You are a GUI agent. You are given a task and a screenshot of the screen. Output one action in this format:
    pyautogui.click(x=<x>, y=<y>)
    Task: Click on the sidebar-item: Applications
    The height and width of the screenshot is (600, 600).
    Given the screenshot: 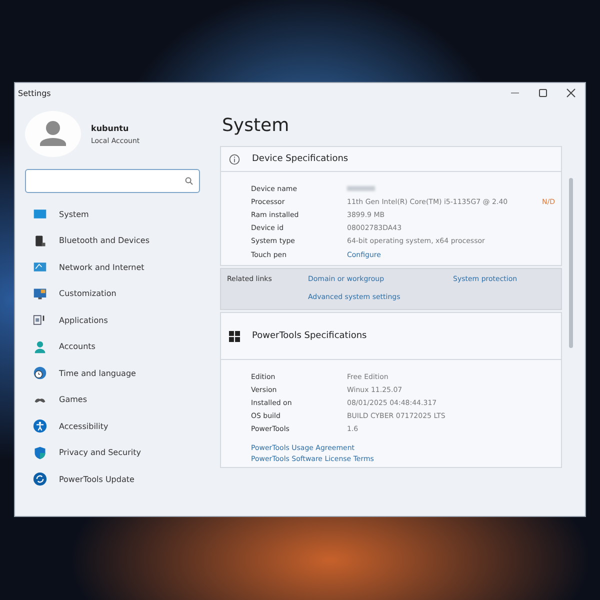 What is the action you would take?
    pyautogui.click(x=112, y=320)
    